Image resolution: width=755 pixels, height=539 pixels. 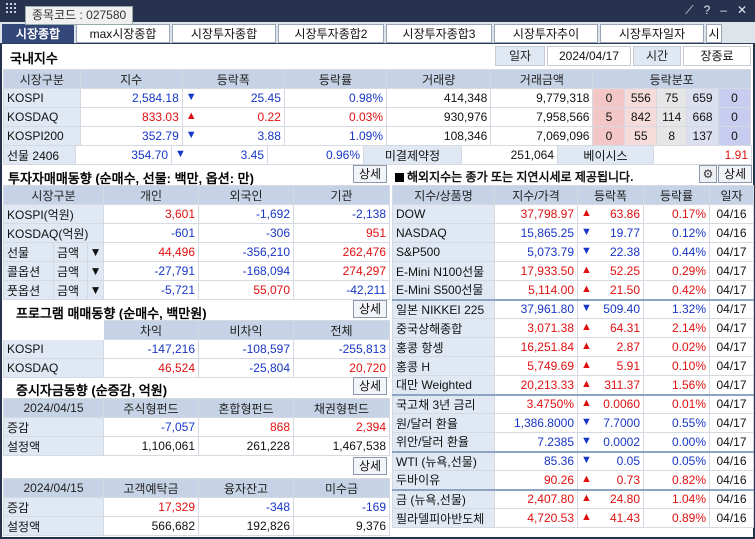 I want to click on index-name: KOSPI, so click(x=42, y=98).